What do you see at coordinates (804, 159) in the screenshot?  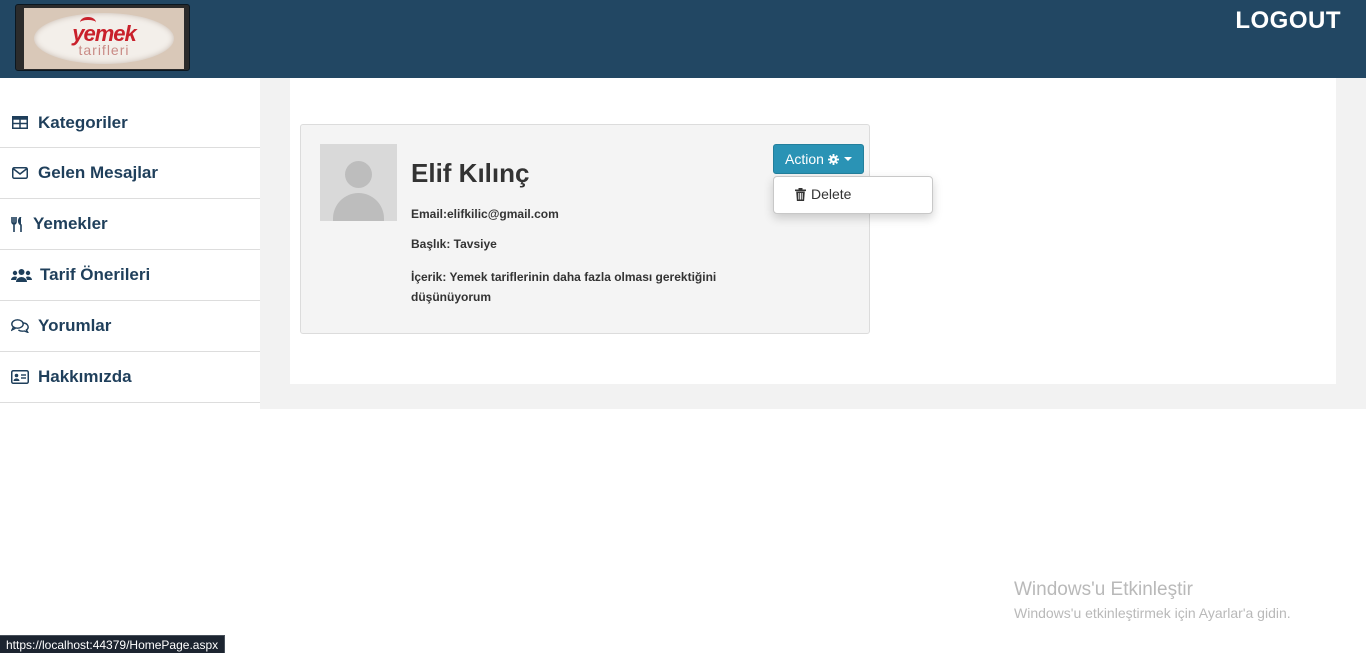 I see `action-button-label: Action` at bounding box center [804, 159].